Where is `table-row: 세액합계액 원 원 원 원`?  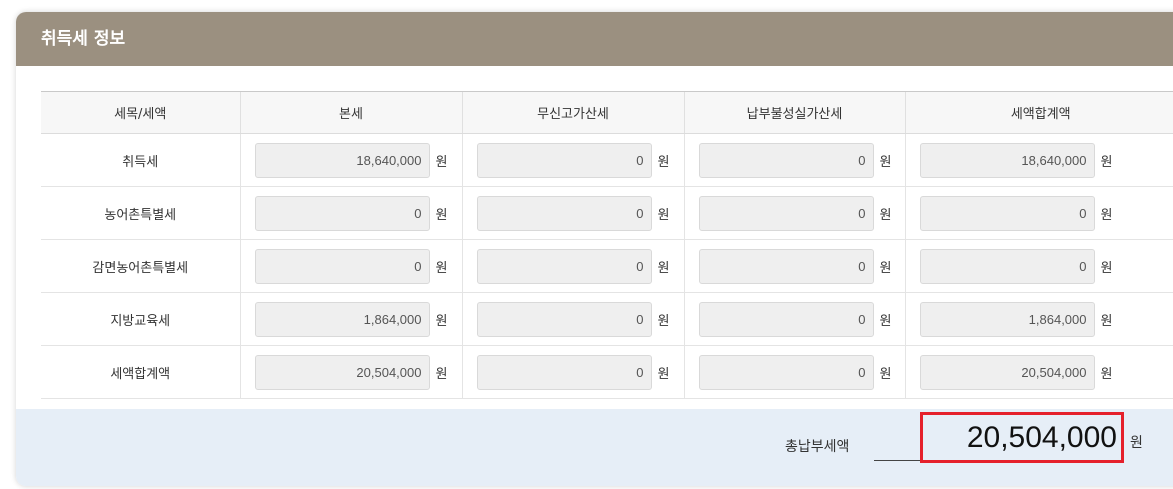 table-row: 세액합계액 원 원 원 원 is located at coordinates (607, 372).